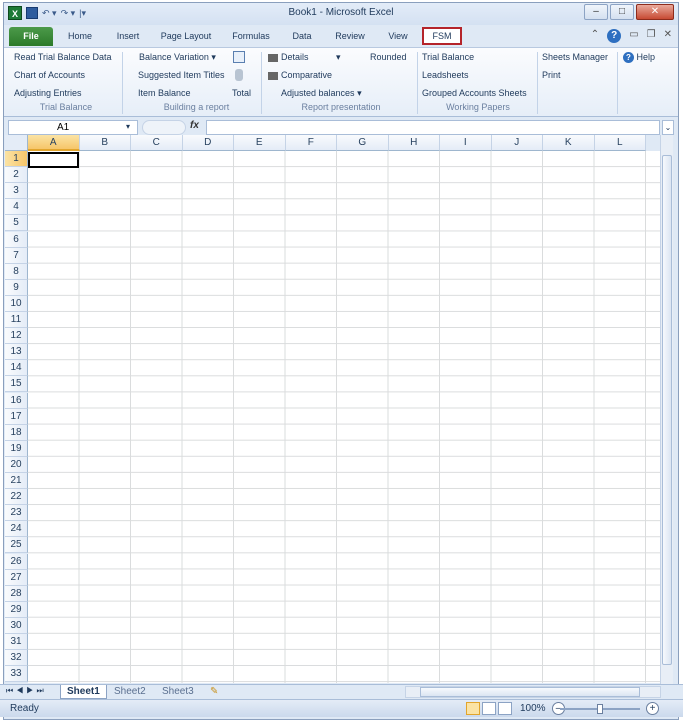 The width and height of the screenshot is (683, 724). Describe the element at coordinates (575, 57) in the screenshot. I see `sheets-manager-button: Sheets Manager` at that location.